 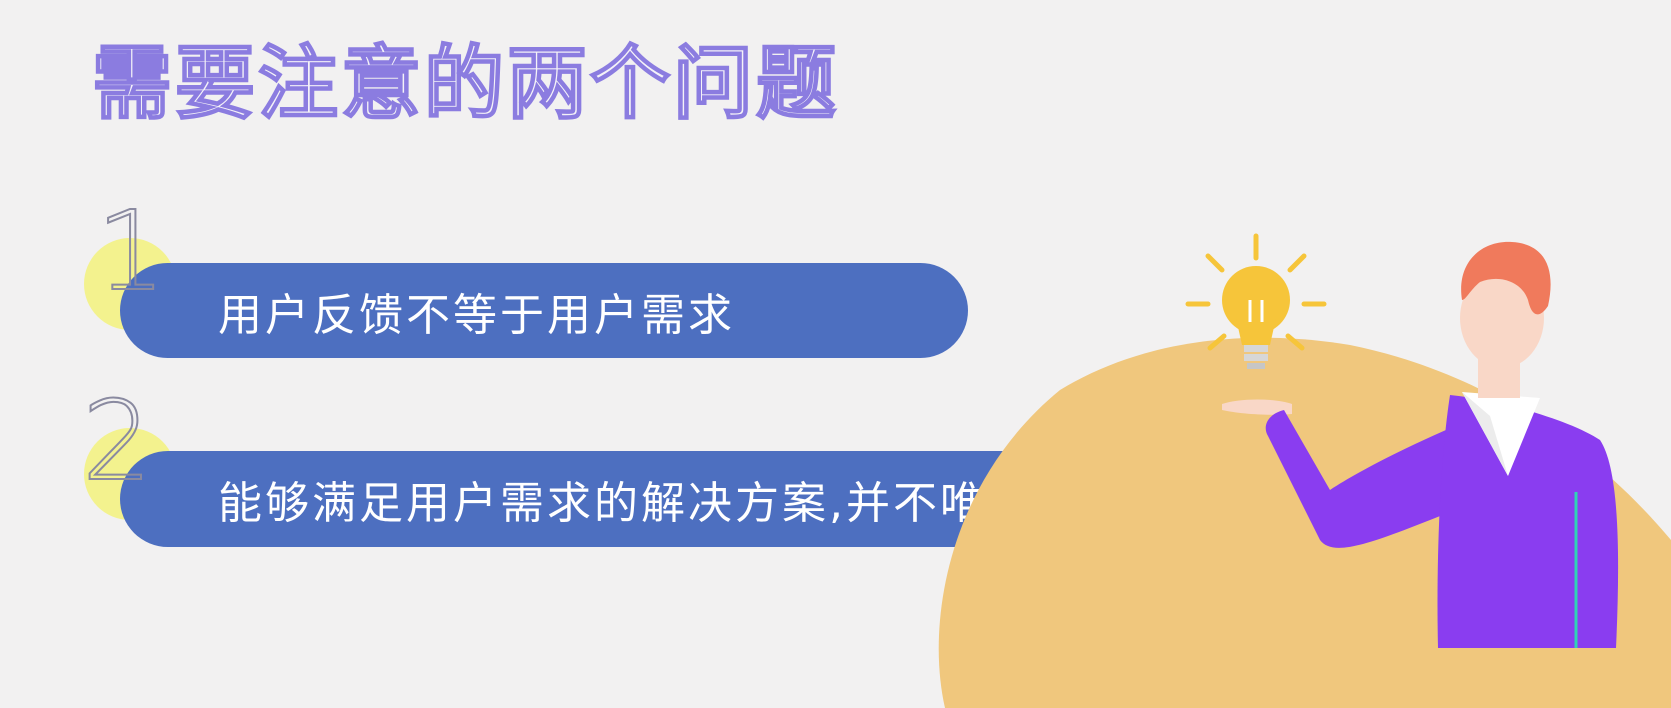 I want to click on bulb-rays, so click(x=1256, y=292).